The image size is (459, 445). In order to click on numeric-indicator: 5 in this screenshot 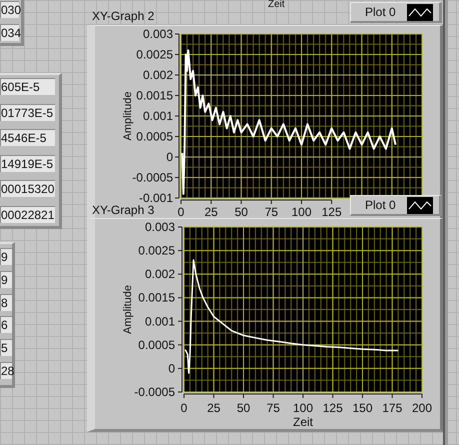, I will do `click(6, 347)`.